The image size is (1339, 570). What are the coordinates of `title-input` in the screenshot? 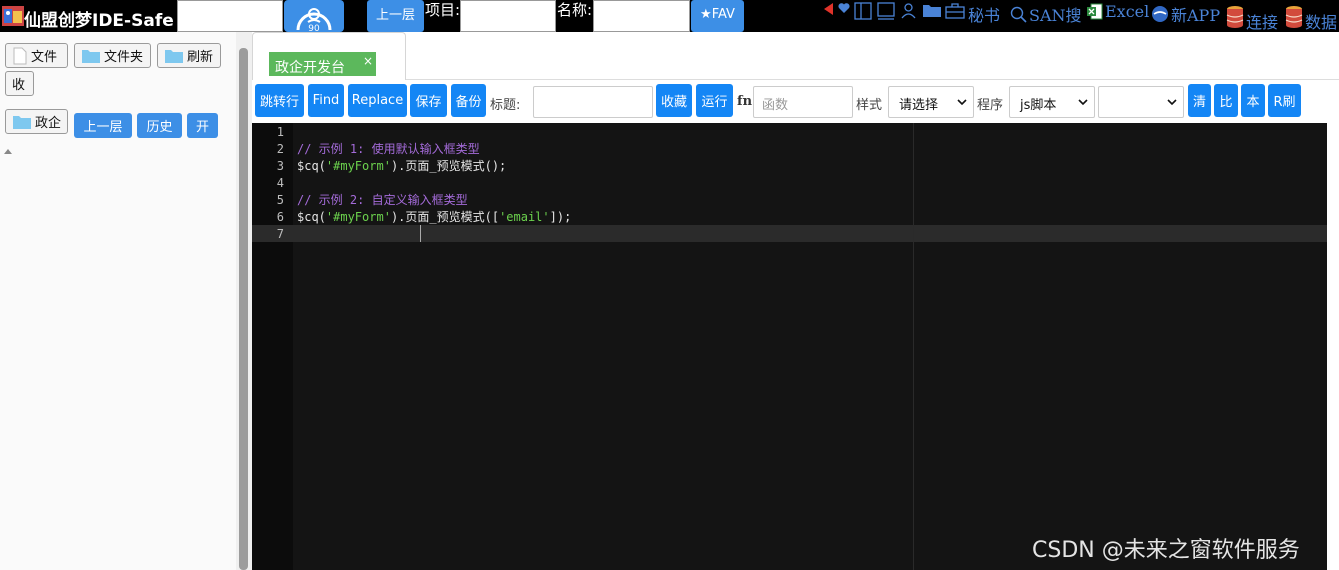 It's located at (593, 102).